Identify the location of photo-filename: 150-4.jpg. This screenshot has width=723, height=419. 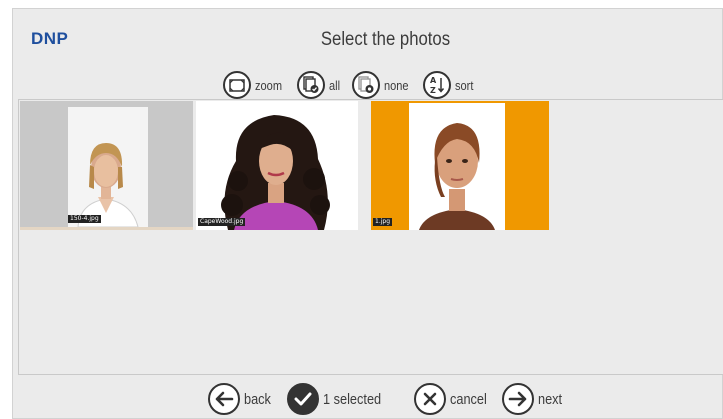
(84, 219).